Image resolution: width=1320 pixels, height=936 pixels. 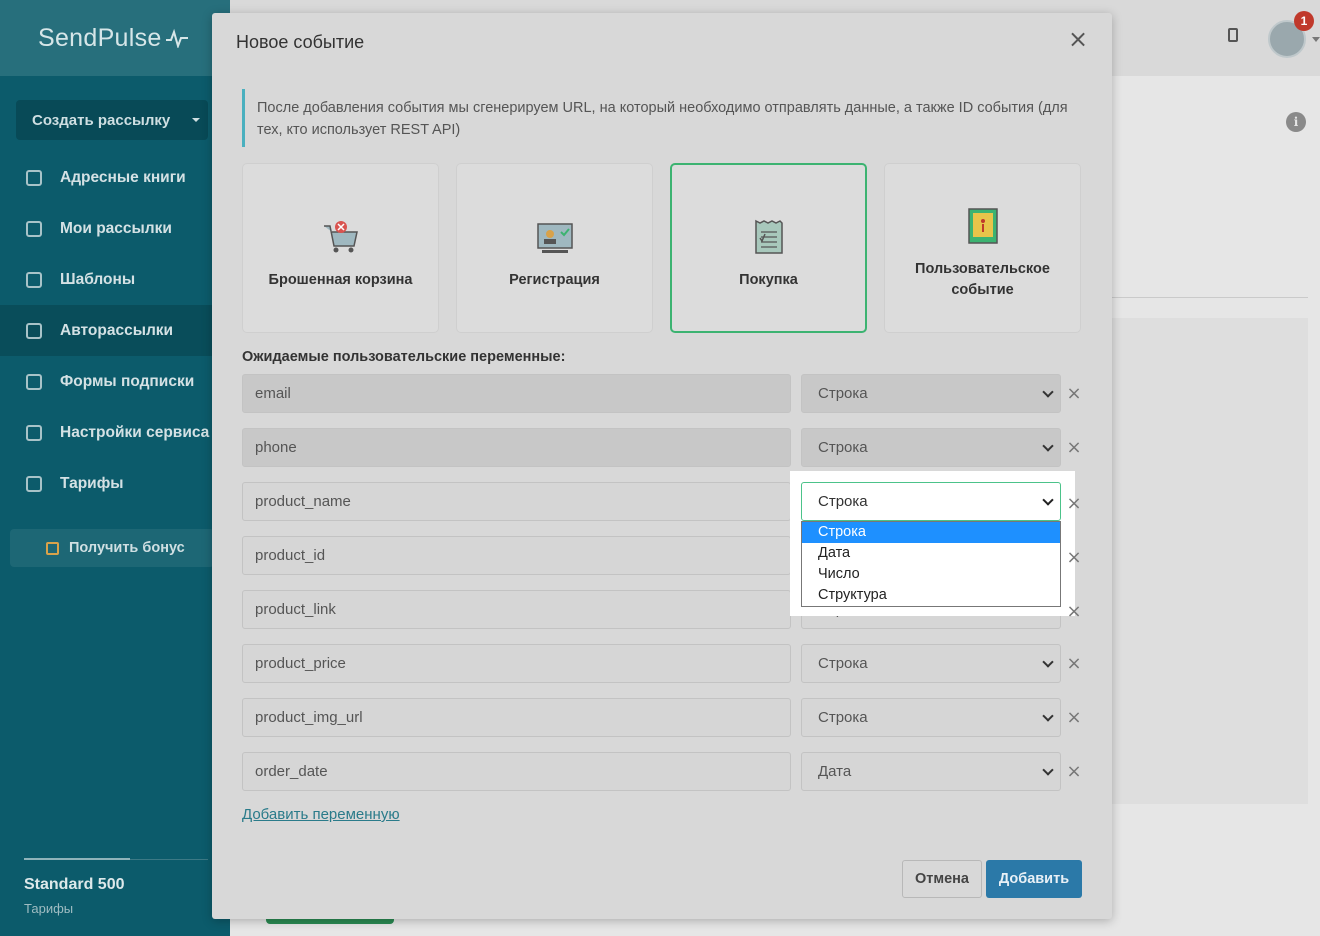 I want to click on gift-icon, so click(x=52, y=548).